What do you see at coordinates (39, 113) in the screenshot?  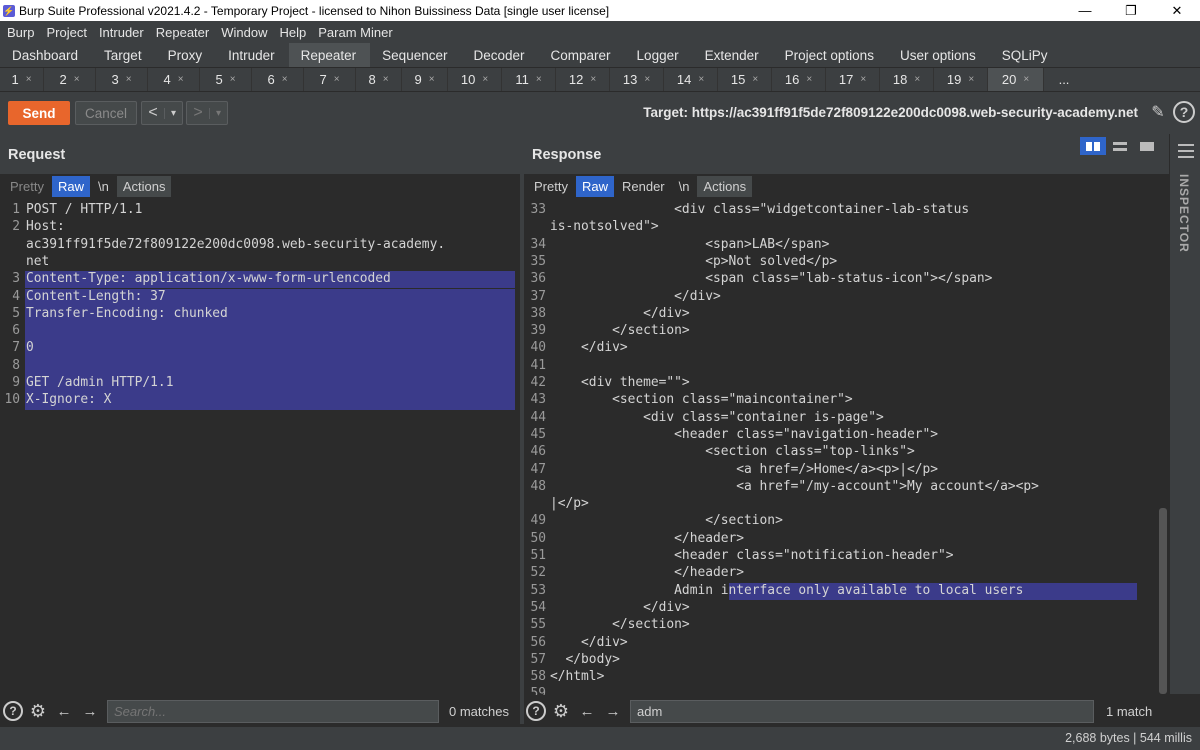 I see `send-button: Send` at bounding box center [39, 113].